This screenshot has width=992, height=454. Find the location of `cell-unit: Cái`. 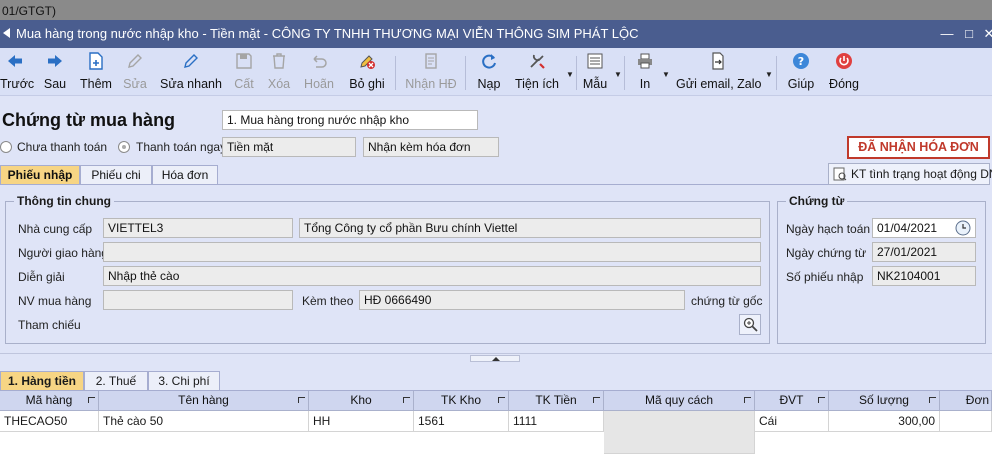

cell-unit: Cái is located at coordinates (792, 421).